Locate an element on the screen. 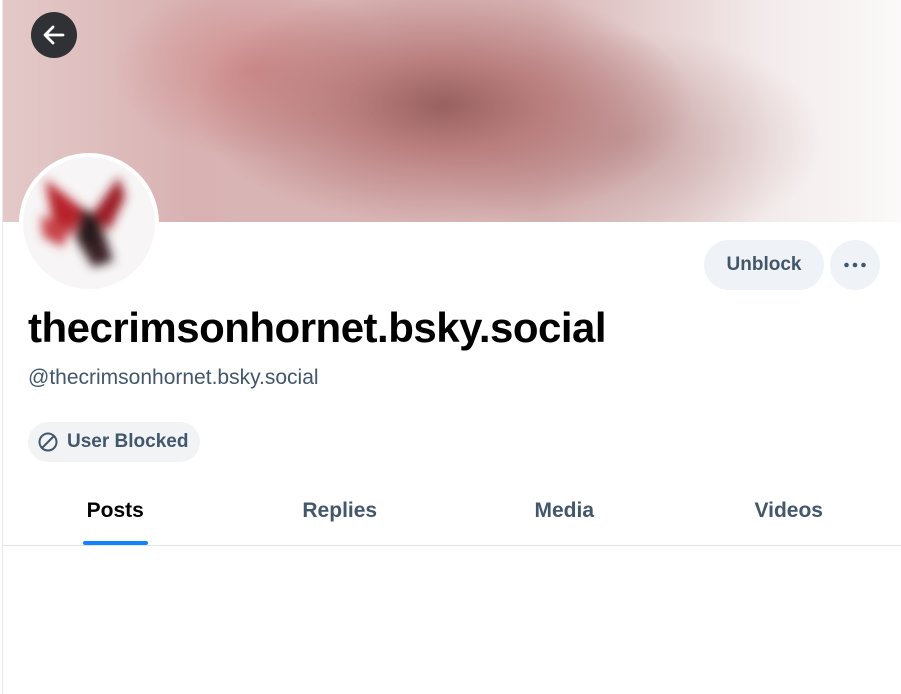 This screenshot has width=901, height=694. profile-tabs: Posts Replies Media Videos is located at coordinates (452, 517).